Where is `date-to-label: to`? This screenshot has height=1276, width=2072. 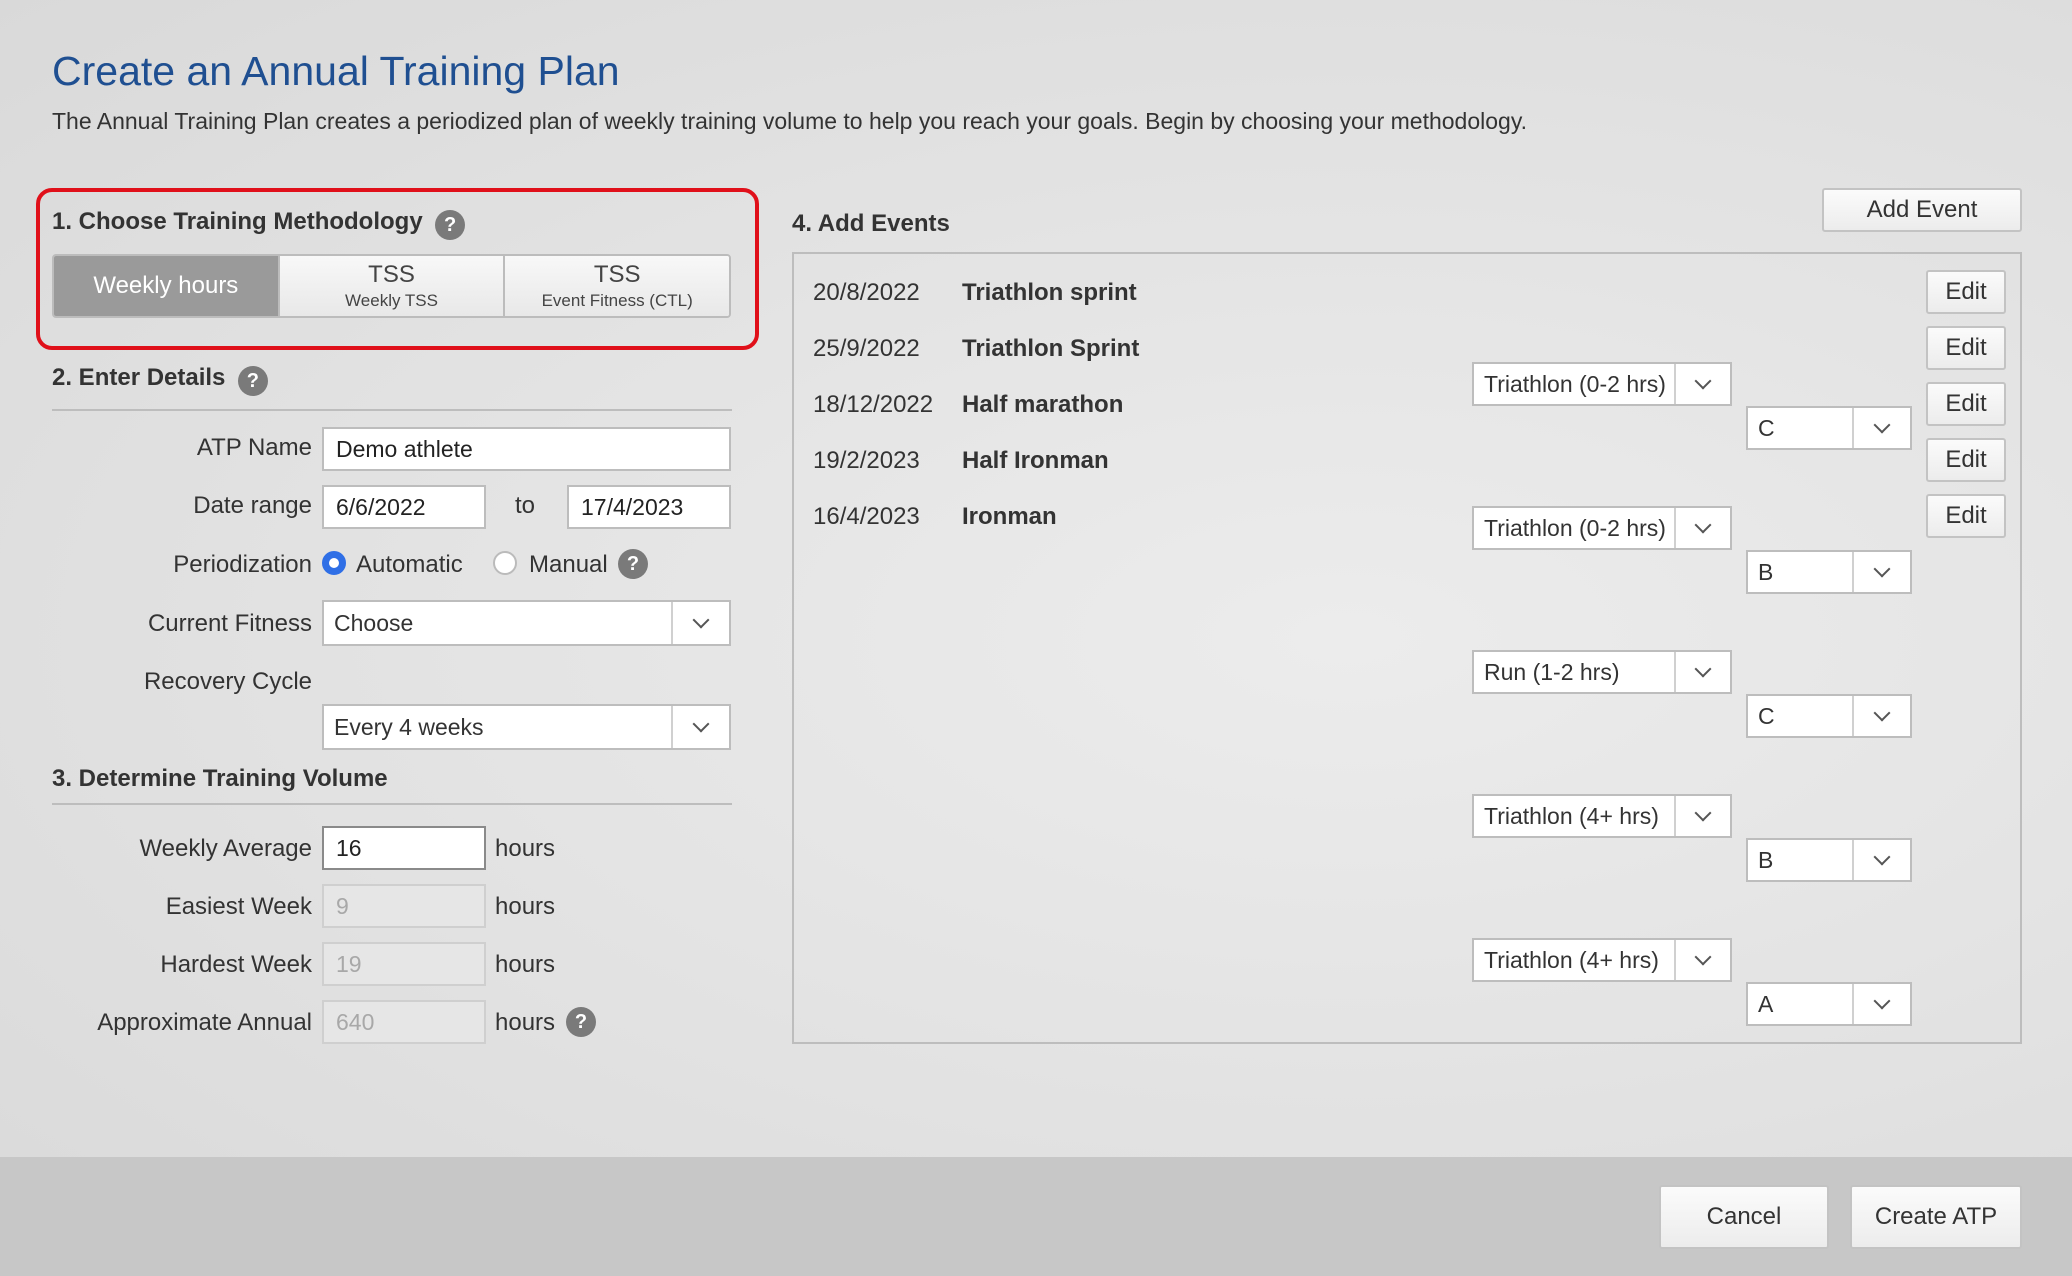
date-to-label: to is located at coordinates (525, 505).